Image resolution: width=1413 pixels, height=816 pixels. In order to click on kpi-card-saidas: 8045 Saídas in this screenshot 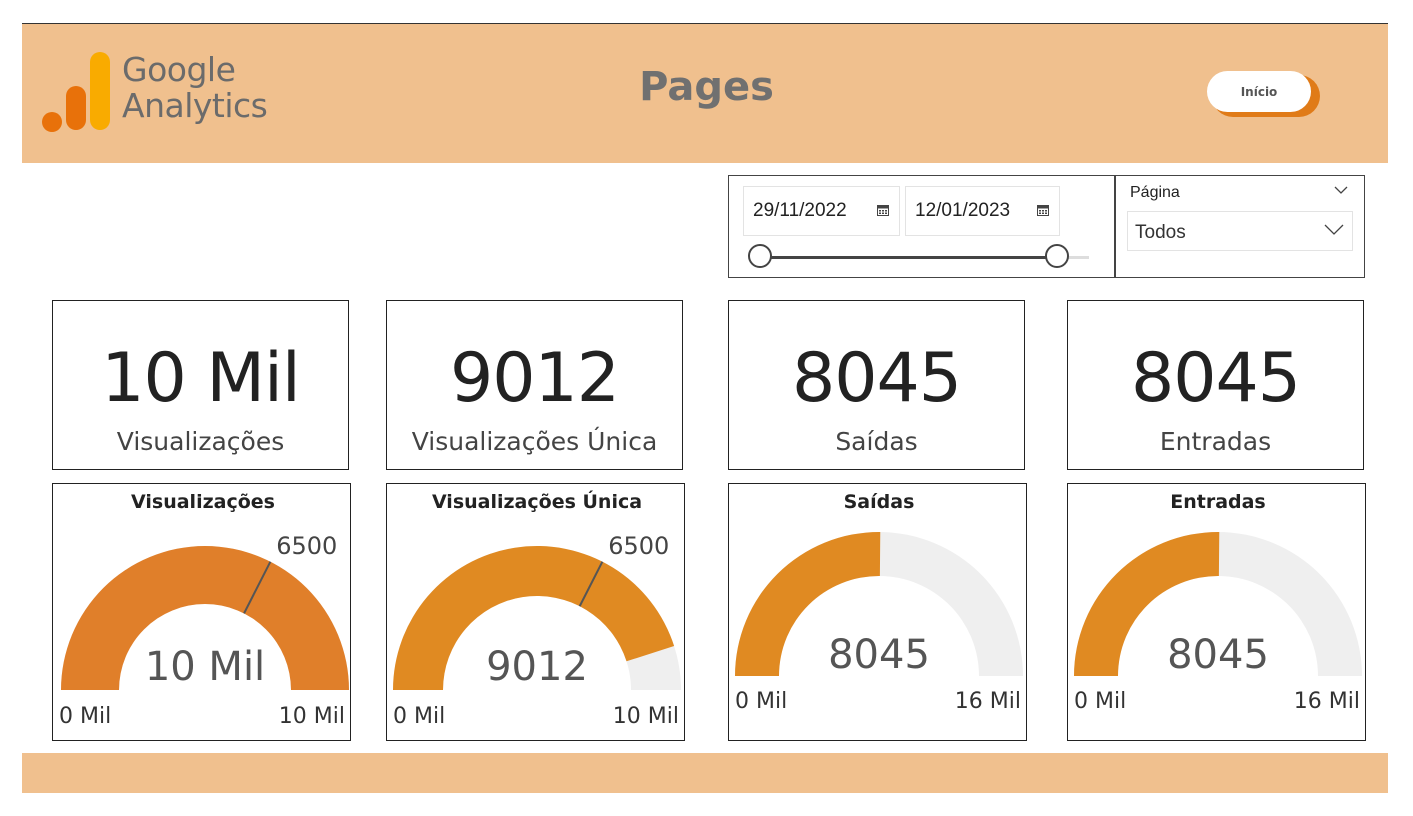, I will do `click(876, 385)`.